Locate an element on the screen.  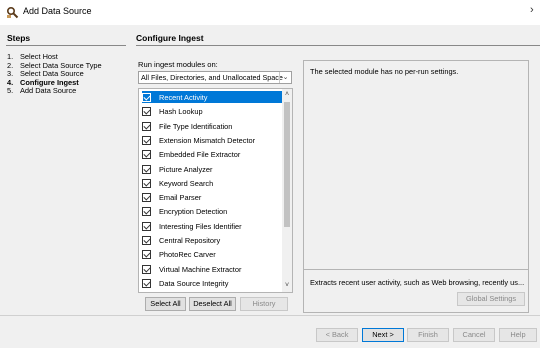
module-label: Keyword Search is located at coordinates (186, 183).